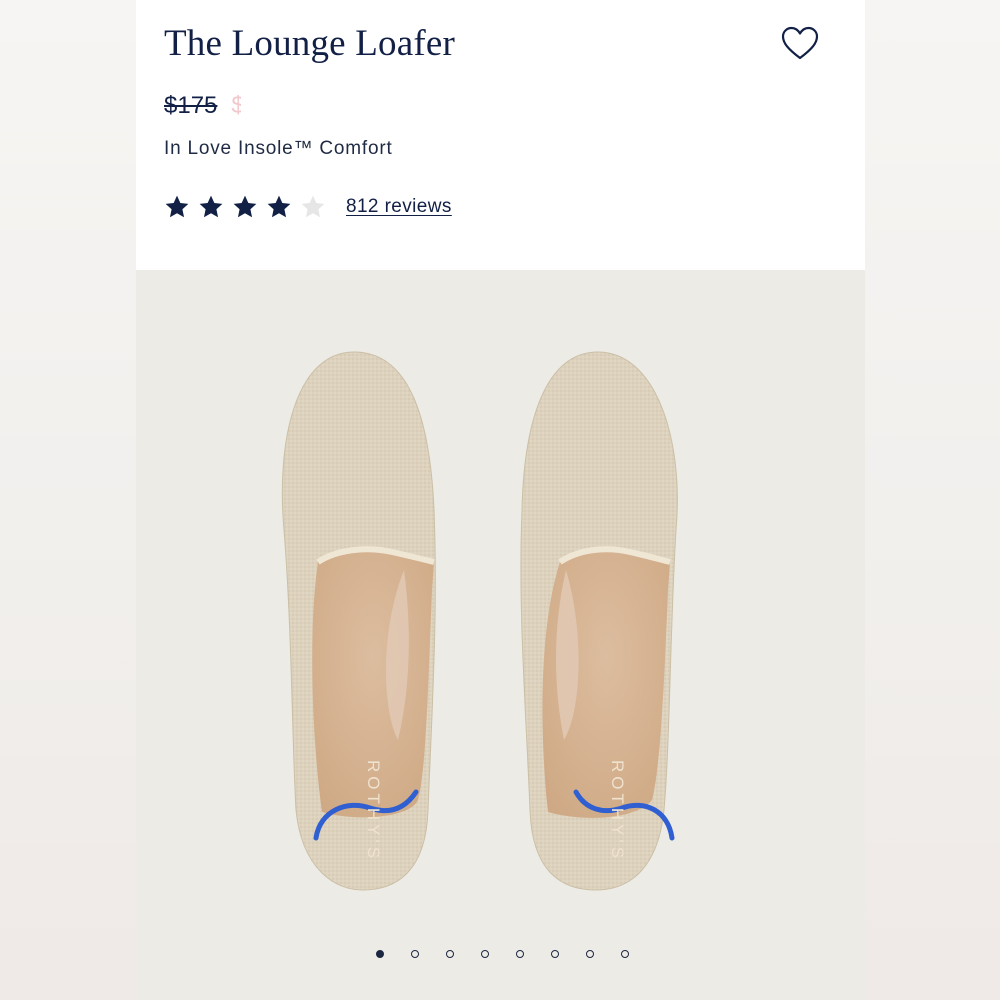 Image resolution: width=1000 pixels, height=1000 pixels. What do you see at coordinates (236, 105) in the screenshot?
I see `sale-price: $` at bounding box center [236, 105].